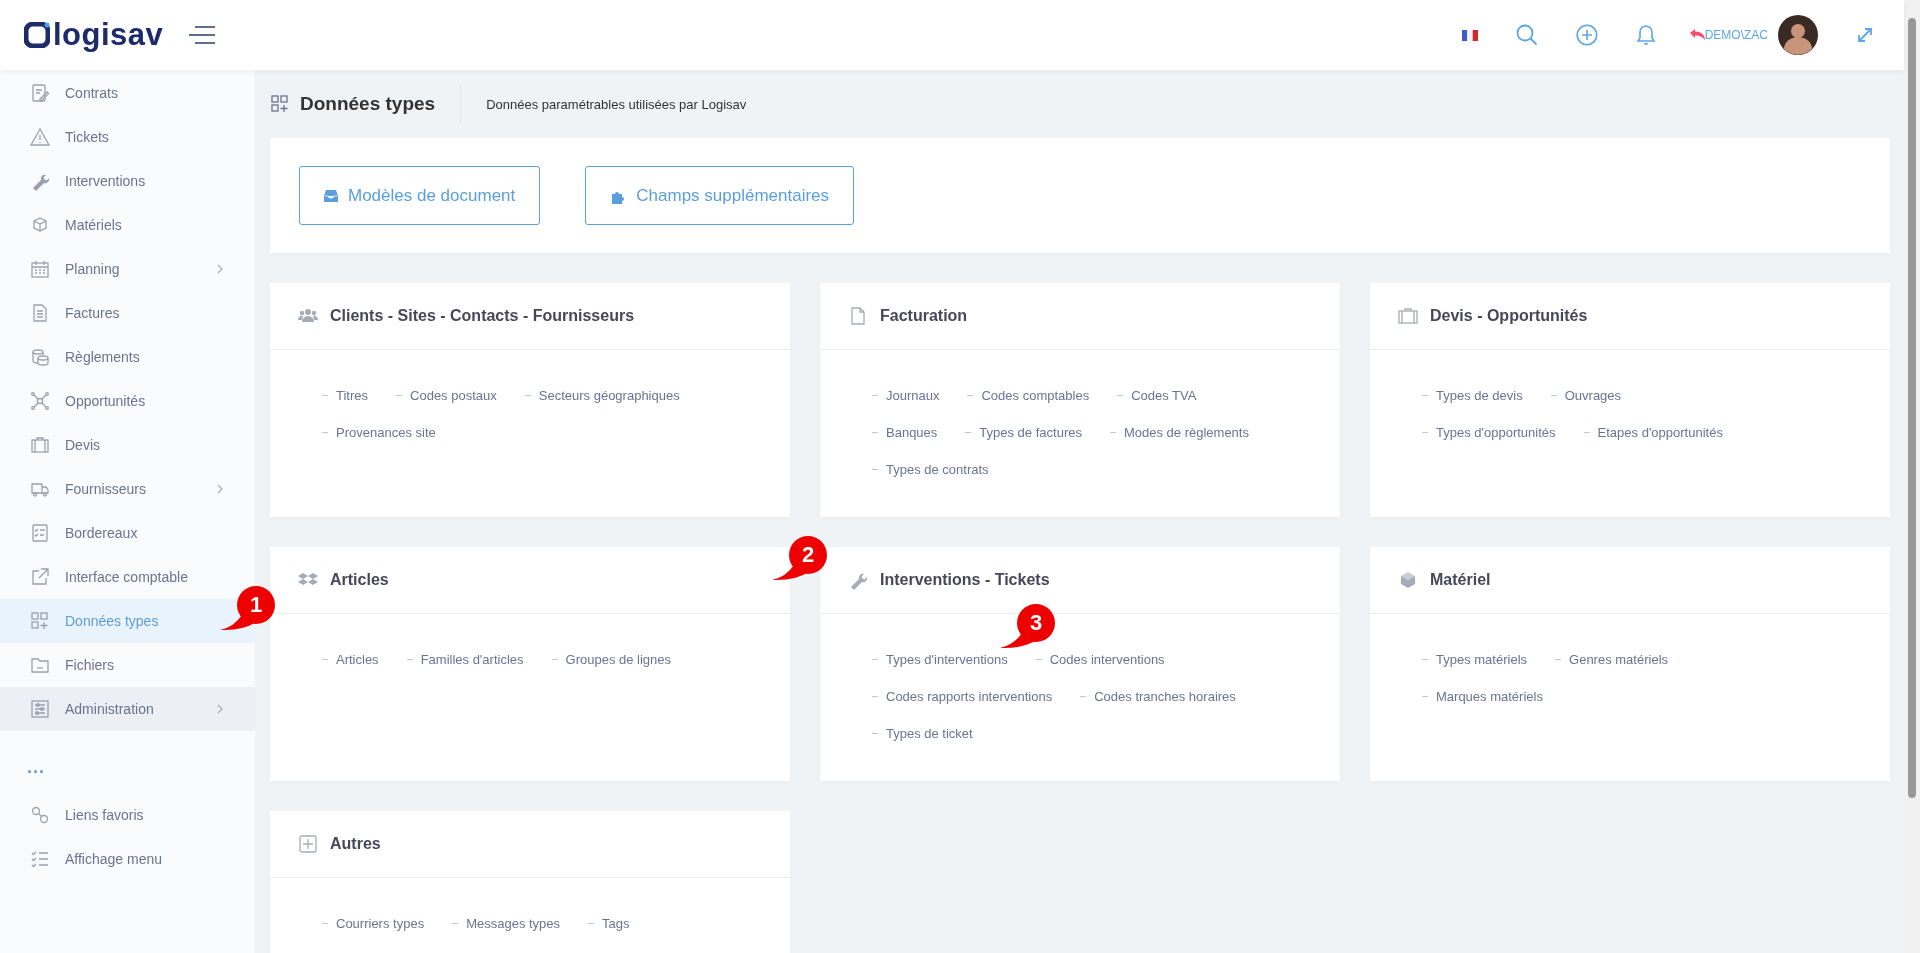 This screenshot has height=953, width=1920. What do you see at coordinates (127, 815) in the screenshot?
I see `sidebar-item: Liens favoris` at bounding box center [127, 815].